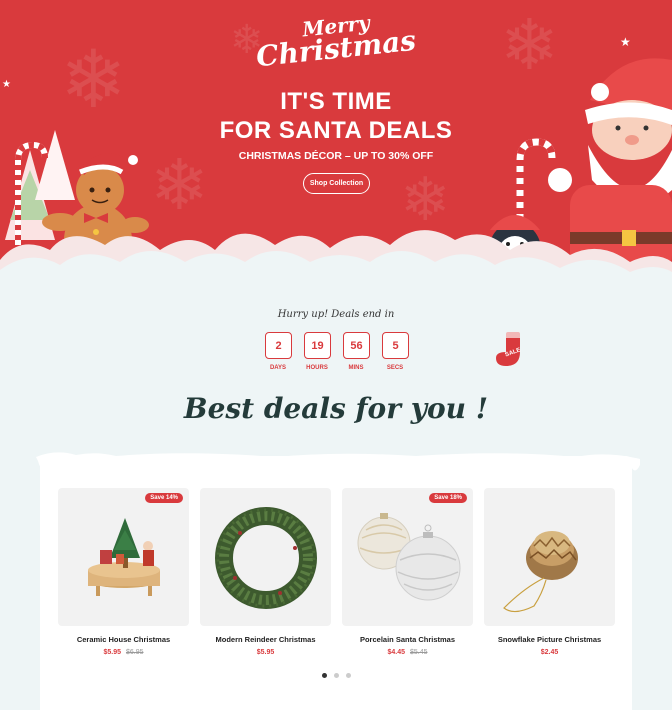 This screenshot has height=710, width=672. I want to click on current-price: $4.45, so click(396, 652).